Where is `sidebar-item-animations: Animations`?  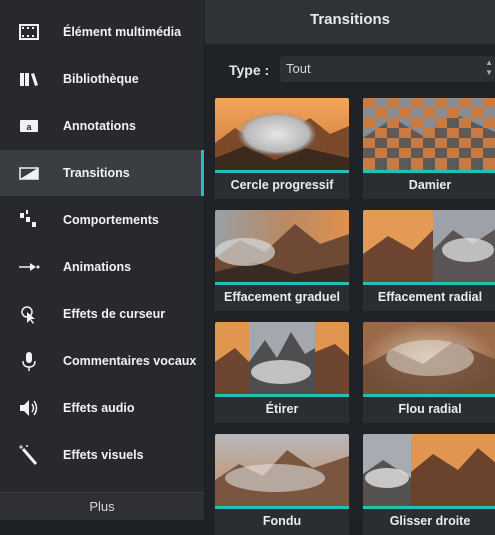
sidebar-item-animations: Animations is located at coordinates (102, 267).